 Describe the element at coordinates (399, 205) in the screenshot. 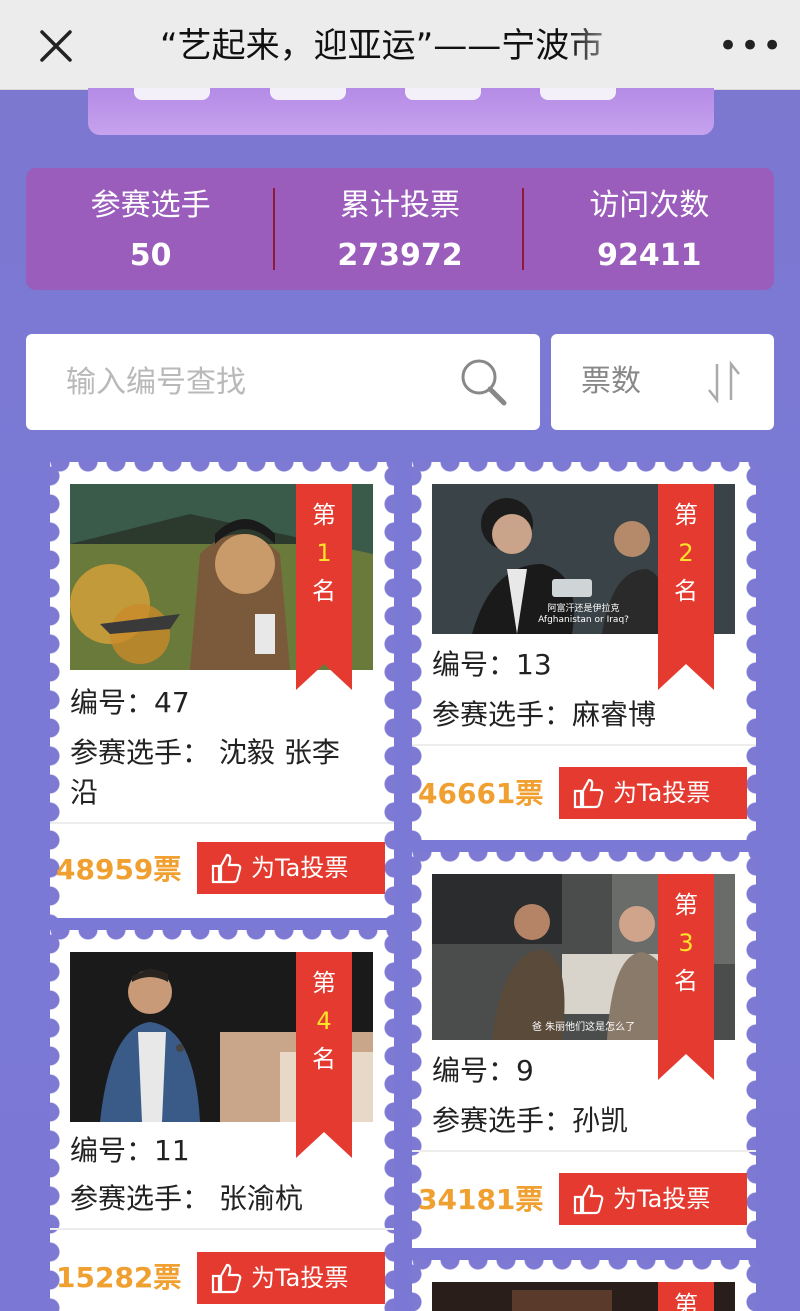

I see `stat-label: 累计投票` at that location.